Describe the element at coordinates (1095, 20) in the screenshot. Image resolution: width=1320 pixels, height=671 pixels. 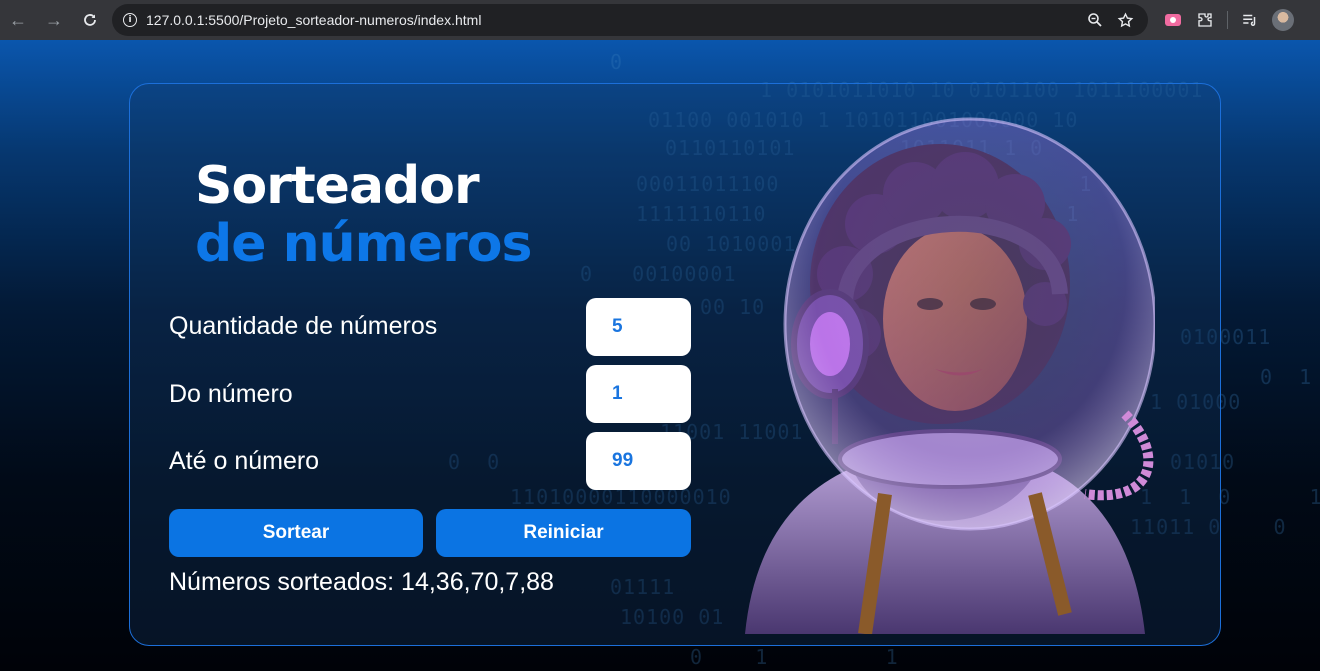
I see `zoom-icon` at that location.